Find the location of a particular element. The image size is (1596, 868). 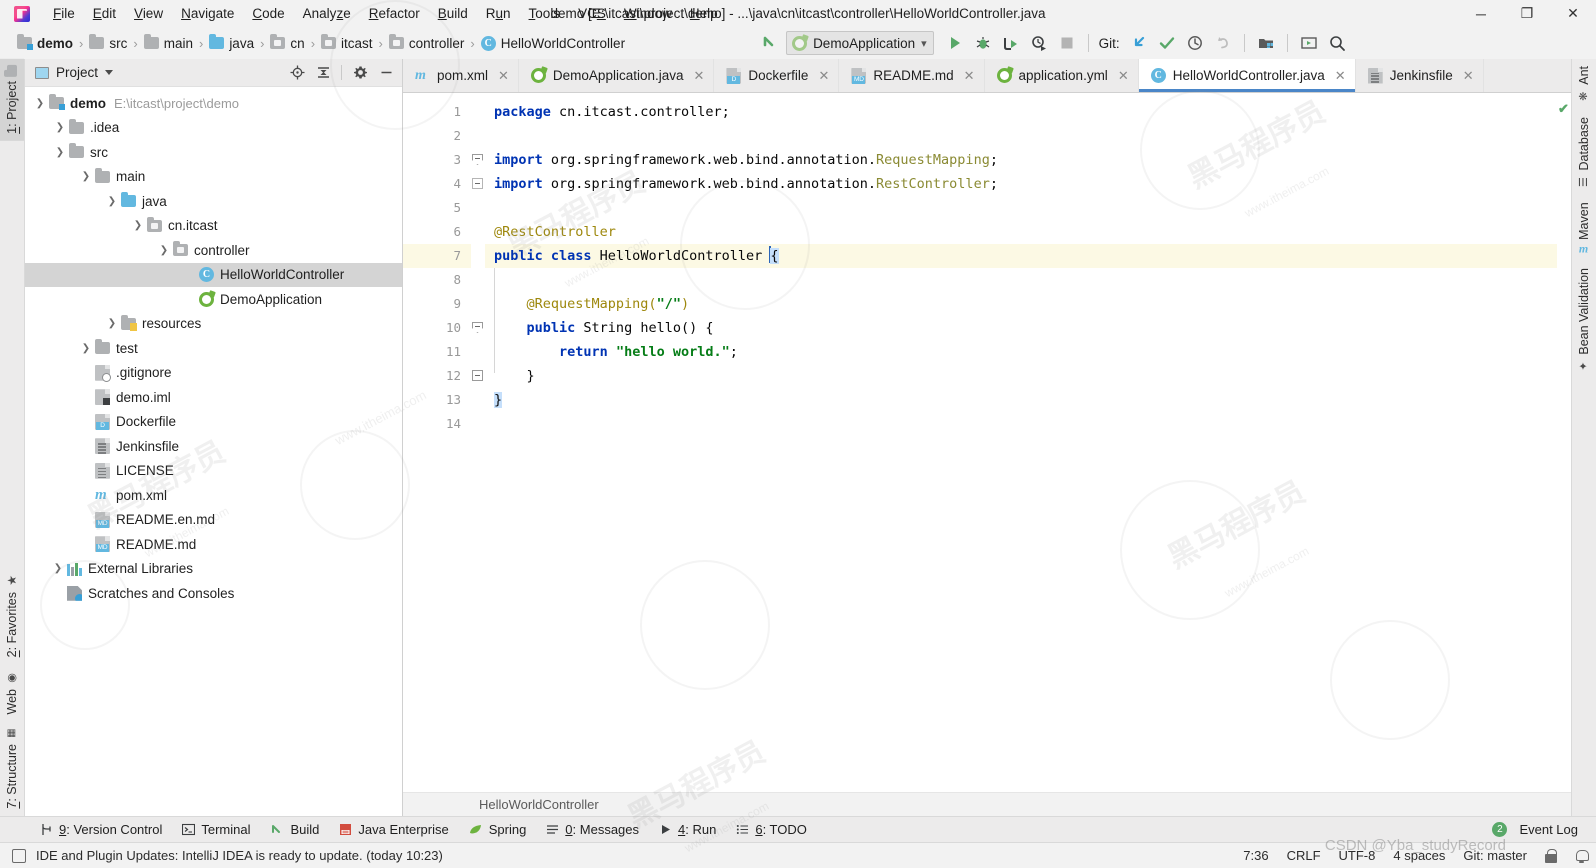

project-panel-title: Project is located at coordinates (74, 72).